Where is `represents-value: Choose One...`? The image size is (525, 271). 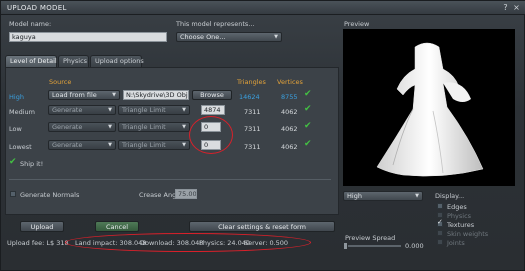
represents-value: Choose One... is located at coordinates (203, 37).